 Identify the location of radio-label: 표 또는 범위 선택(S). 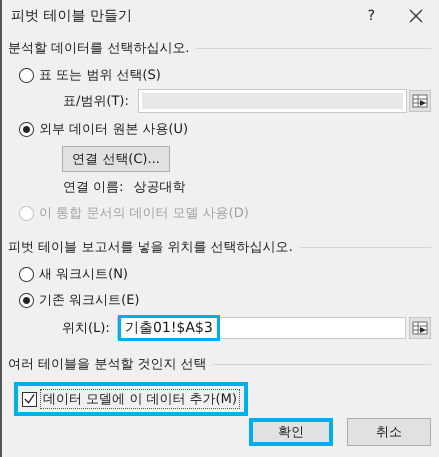
(100, 75).